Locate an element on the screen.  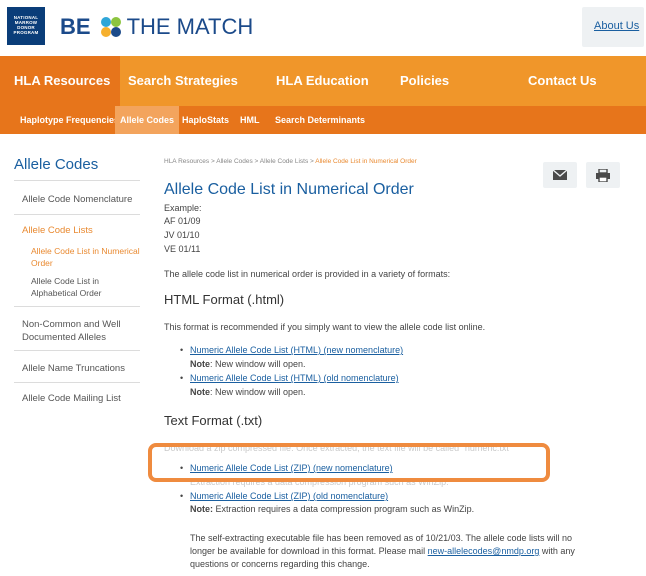
sidebar-item-truncations: Allele Name Truncations is located at coordinates (73, 368).